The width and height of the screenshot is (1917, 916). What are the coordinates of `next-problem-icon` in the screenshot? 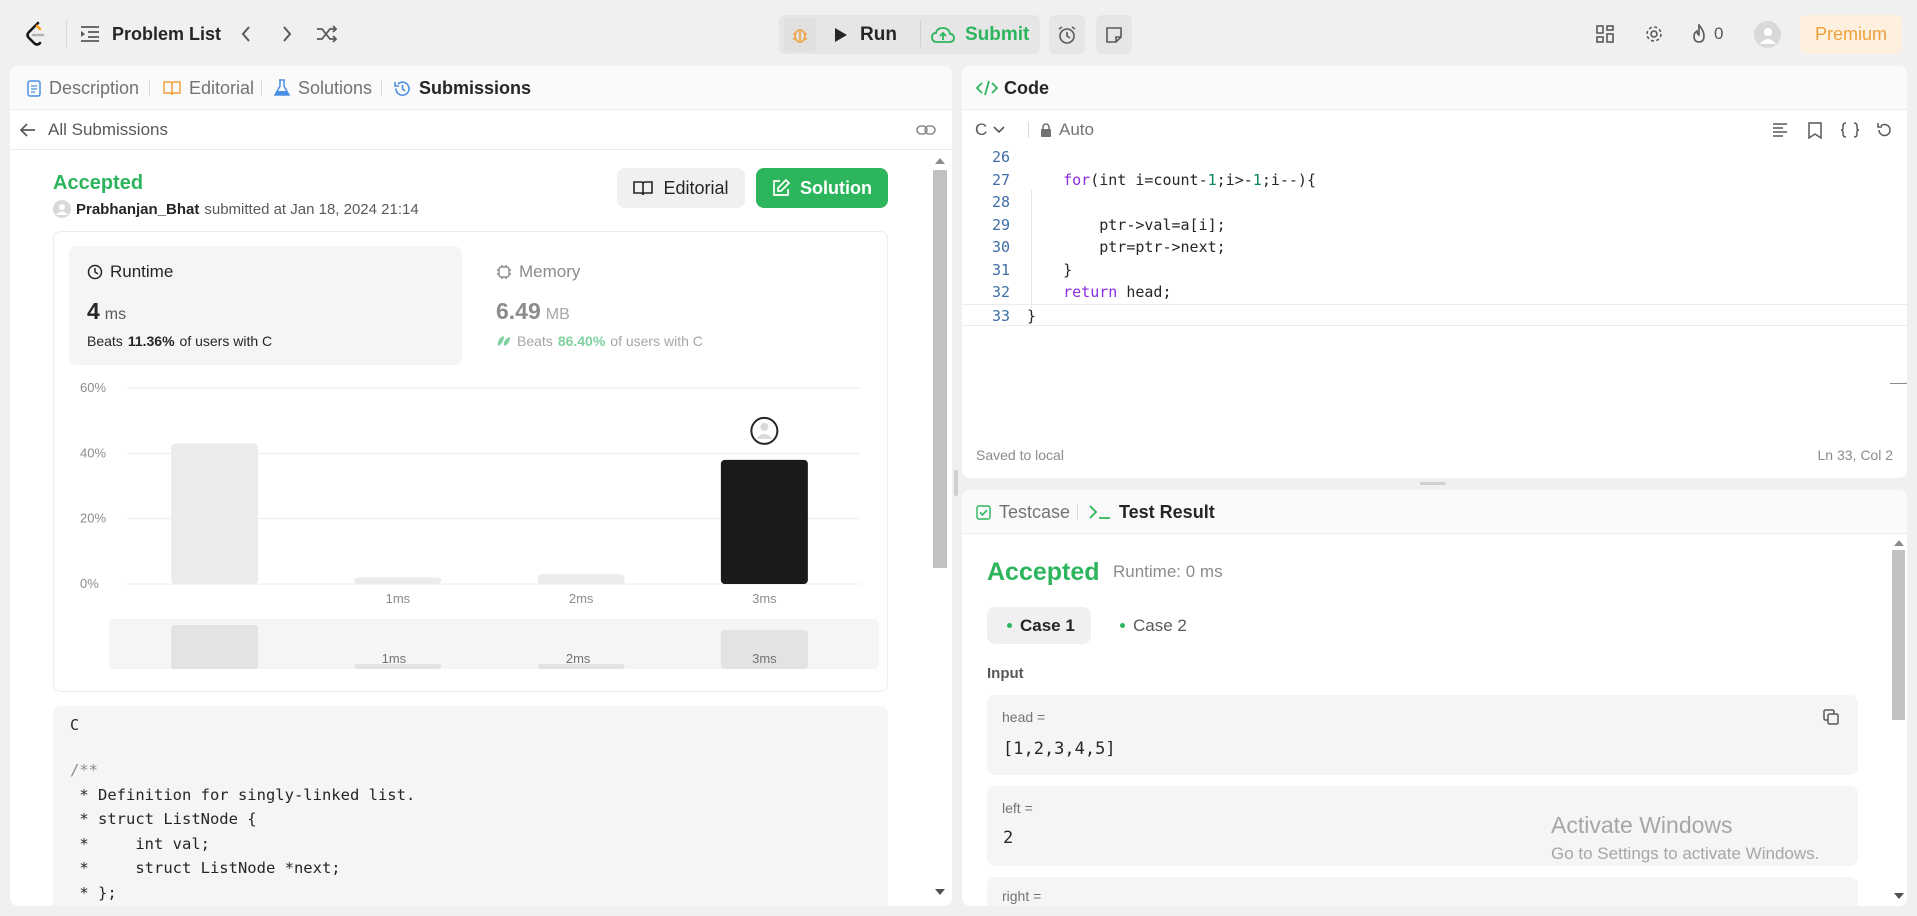 It's located at (287, 34).